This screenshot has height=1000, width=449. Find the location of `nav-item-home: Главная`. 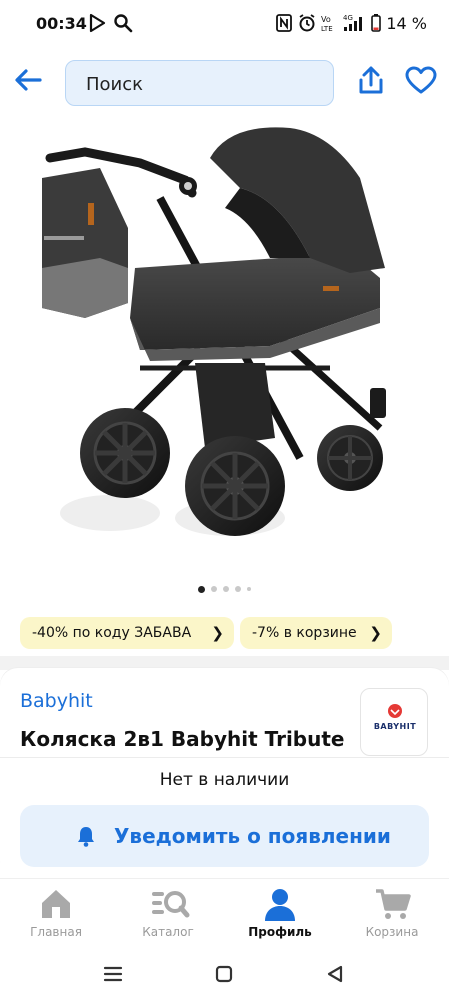

nav-item-home: Главная is located at coordinates (56, 914).